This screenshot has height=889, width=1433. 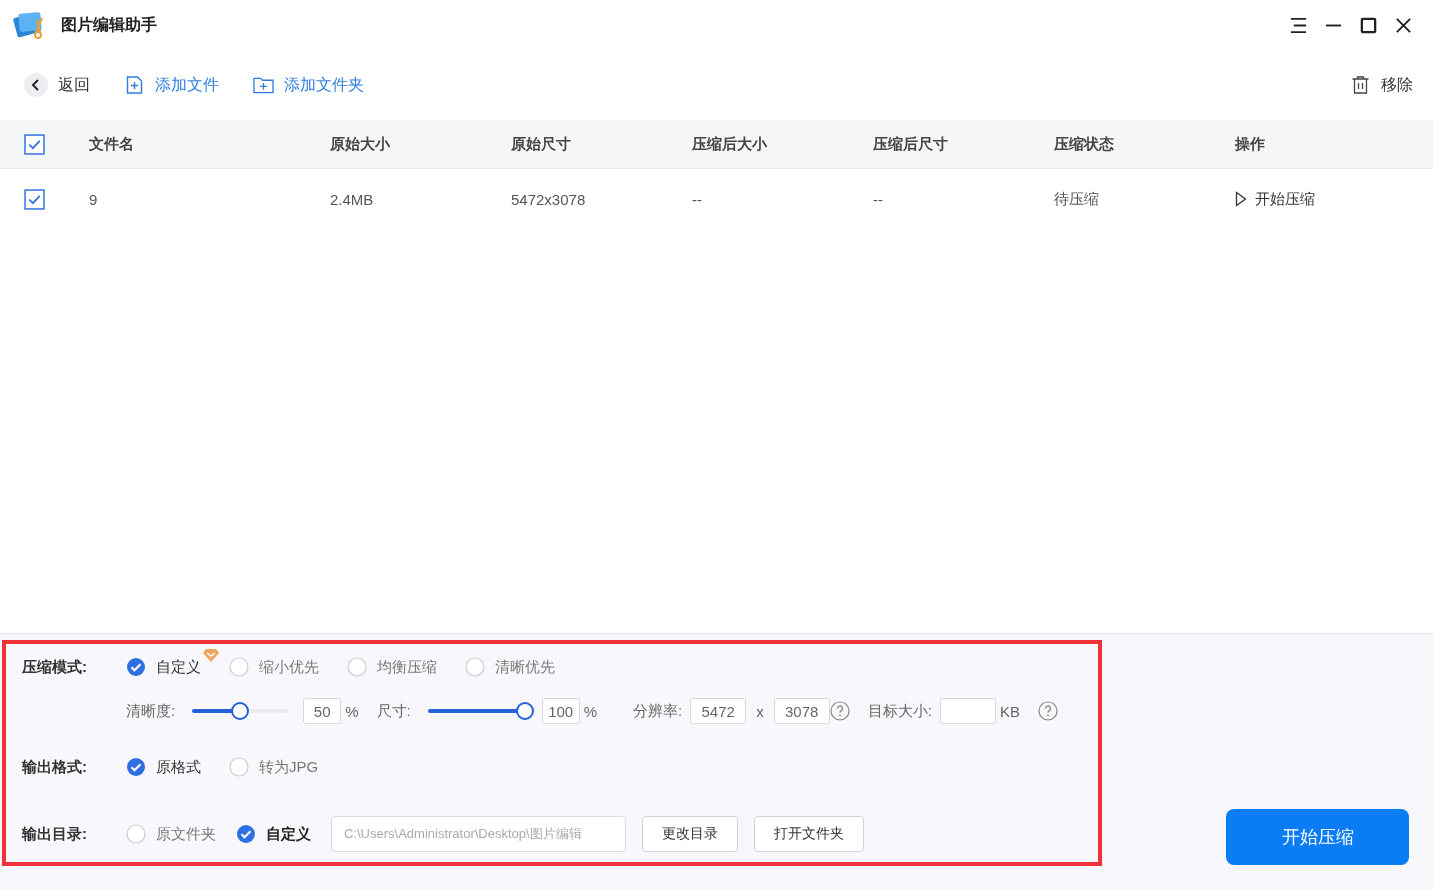 What do you see at coordinates (392, 667) in the screenshot?
I see `radio-option: 均衡压缩` at bounding box center [392, 667].